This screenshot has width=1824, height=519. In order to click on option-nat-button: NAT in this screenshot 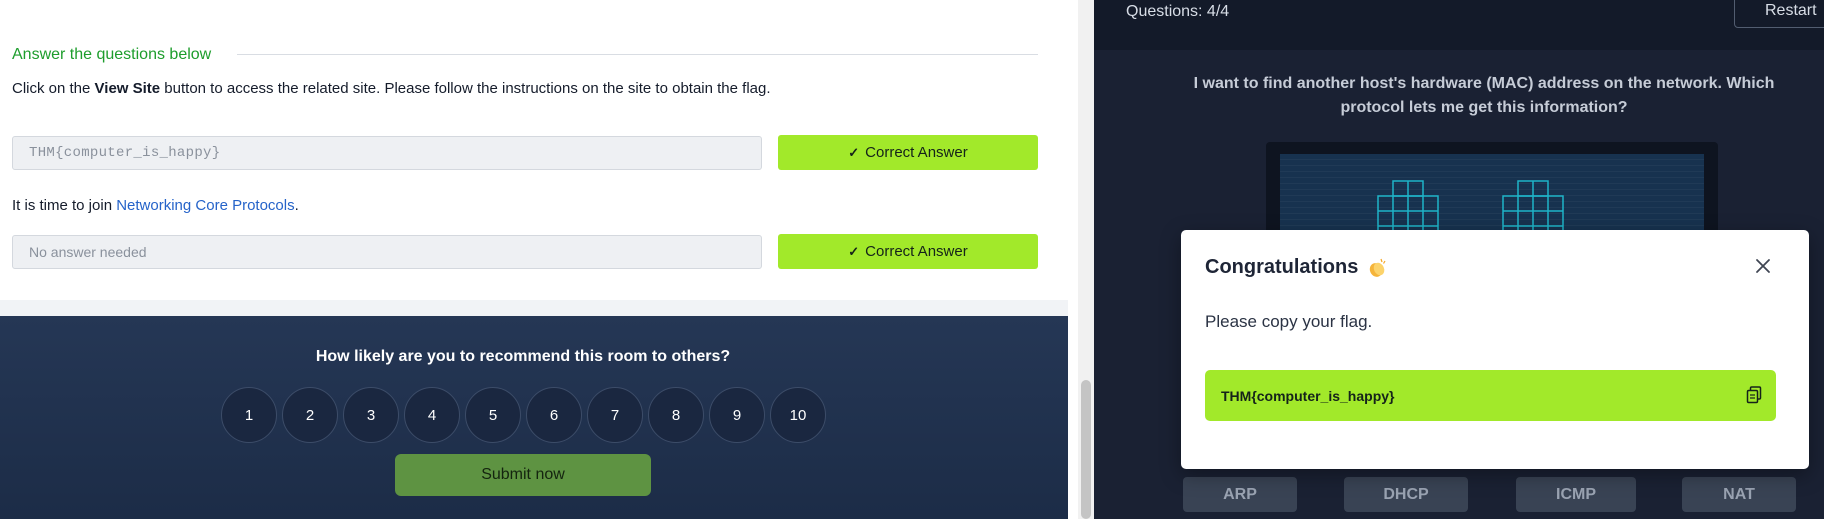, I will do `click(1739, 494)`.